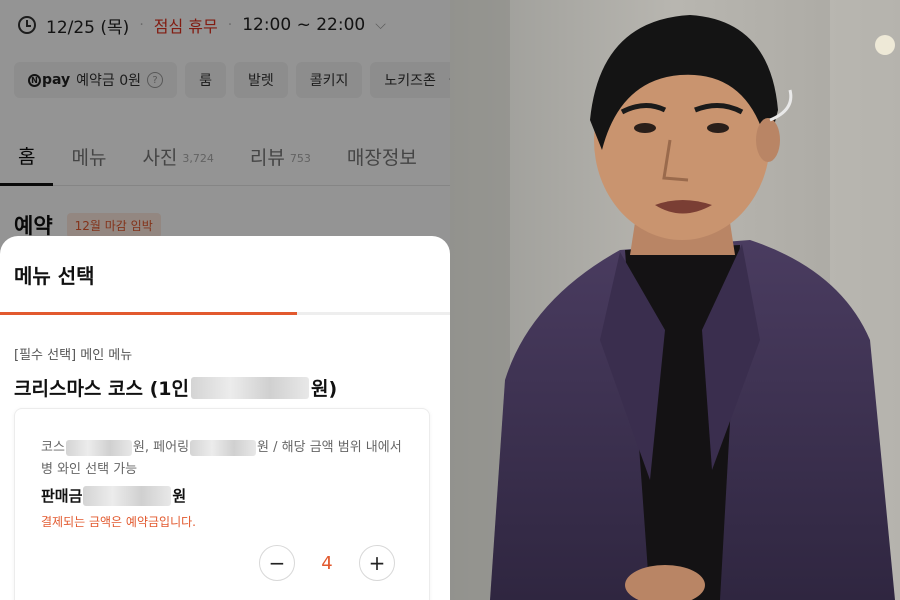 The height and width of the screenshot is (600, 900). Describe the element at coordinates (148, 313) in the screenshot. I see `step-progress-fill` at that location.